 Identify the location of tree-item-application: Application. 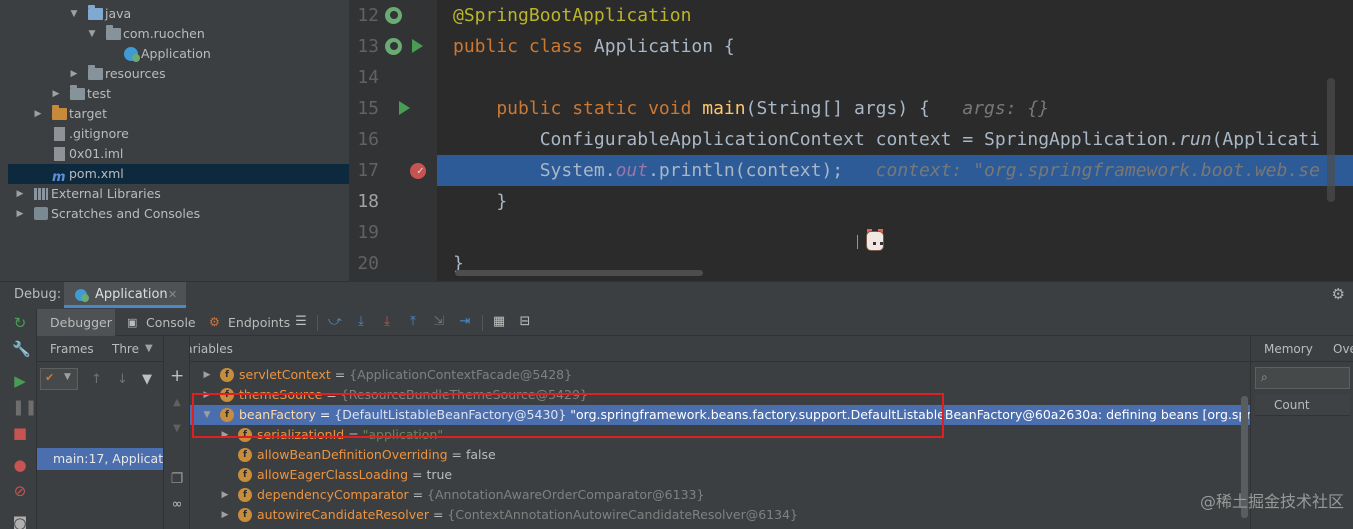
(178, 54).